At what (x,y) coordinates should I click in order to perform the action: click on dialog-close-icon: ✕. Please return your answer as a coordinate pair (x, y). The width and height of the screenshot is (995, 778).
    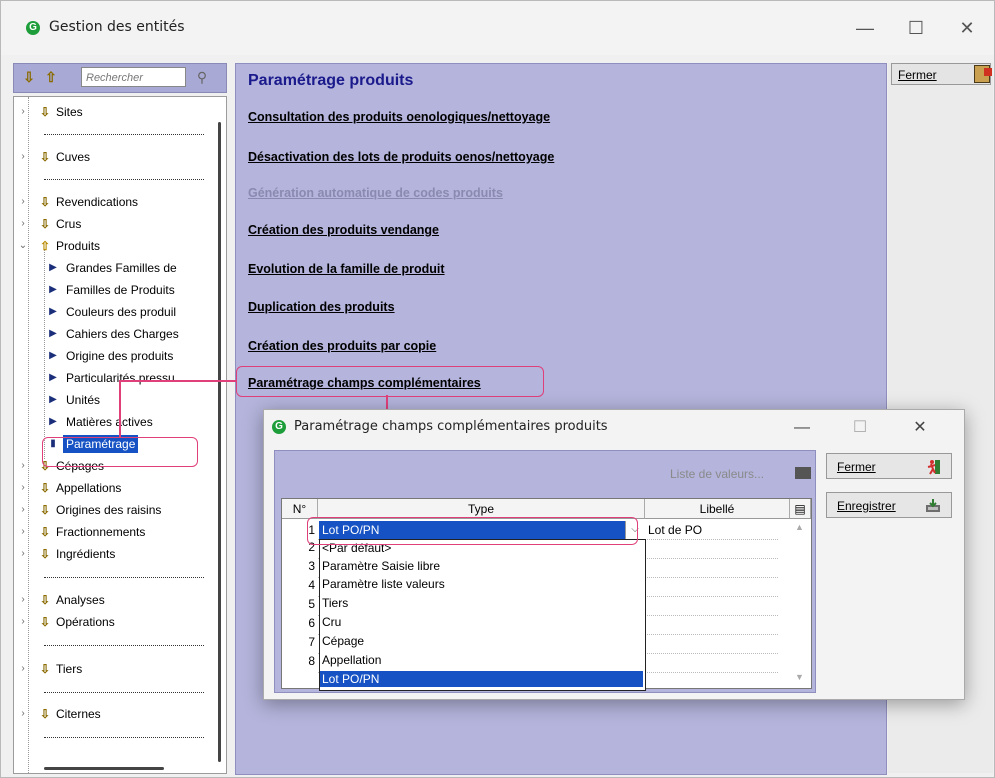
    Looking at the image, I should click on (920, 428).